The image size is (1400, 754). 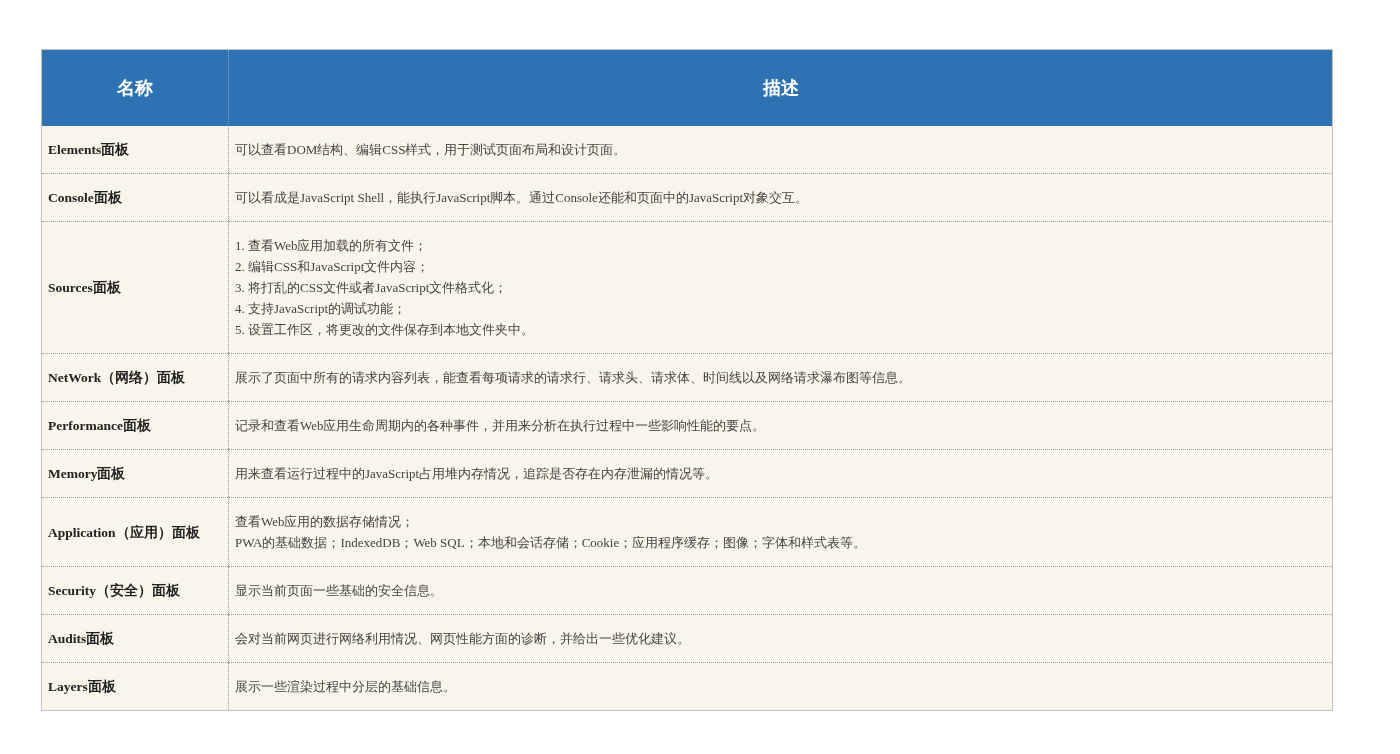 What do you see at coordinates (85, 288) in the screenshot?
I see `panel-name: Sources面板` at bounding box center [85, 288].